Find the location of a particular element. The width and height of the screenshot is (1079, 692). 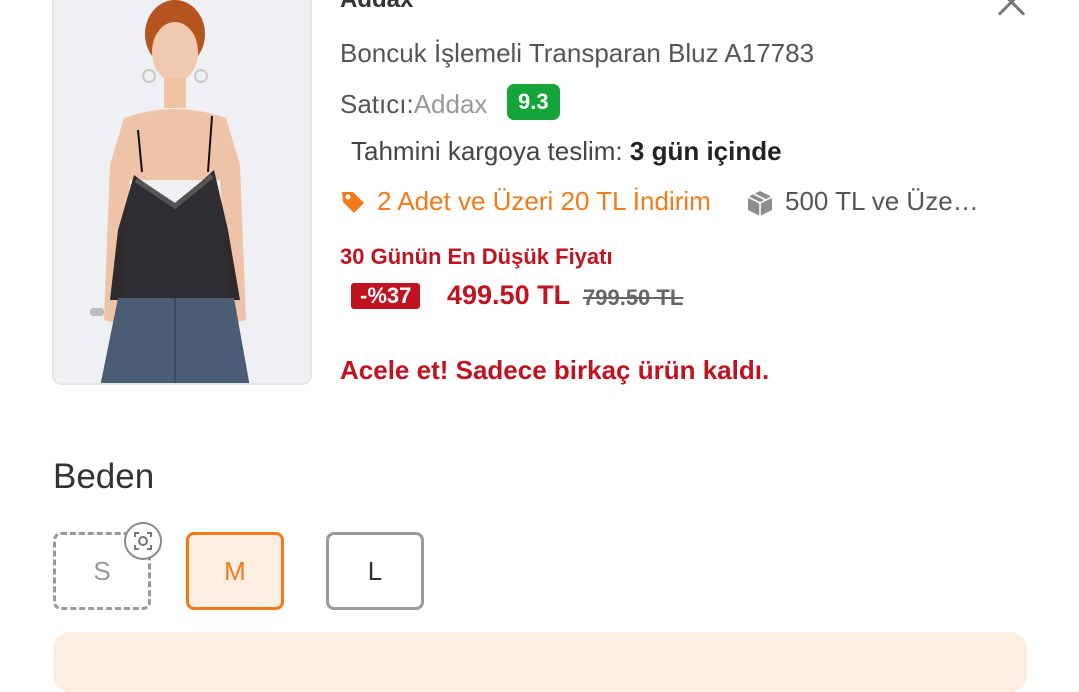

delivery-label: Tahmini kargoya teslim: is located at coordinates (490, 151).